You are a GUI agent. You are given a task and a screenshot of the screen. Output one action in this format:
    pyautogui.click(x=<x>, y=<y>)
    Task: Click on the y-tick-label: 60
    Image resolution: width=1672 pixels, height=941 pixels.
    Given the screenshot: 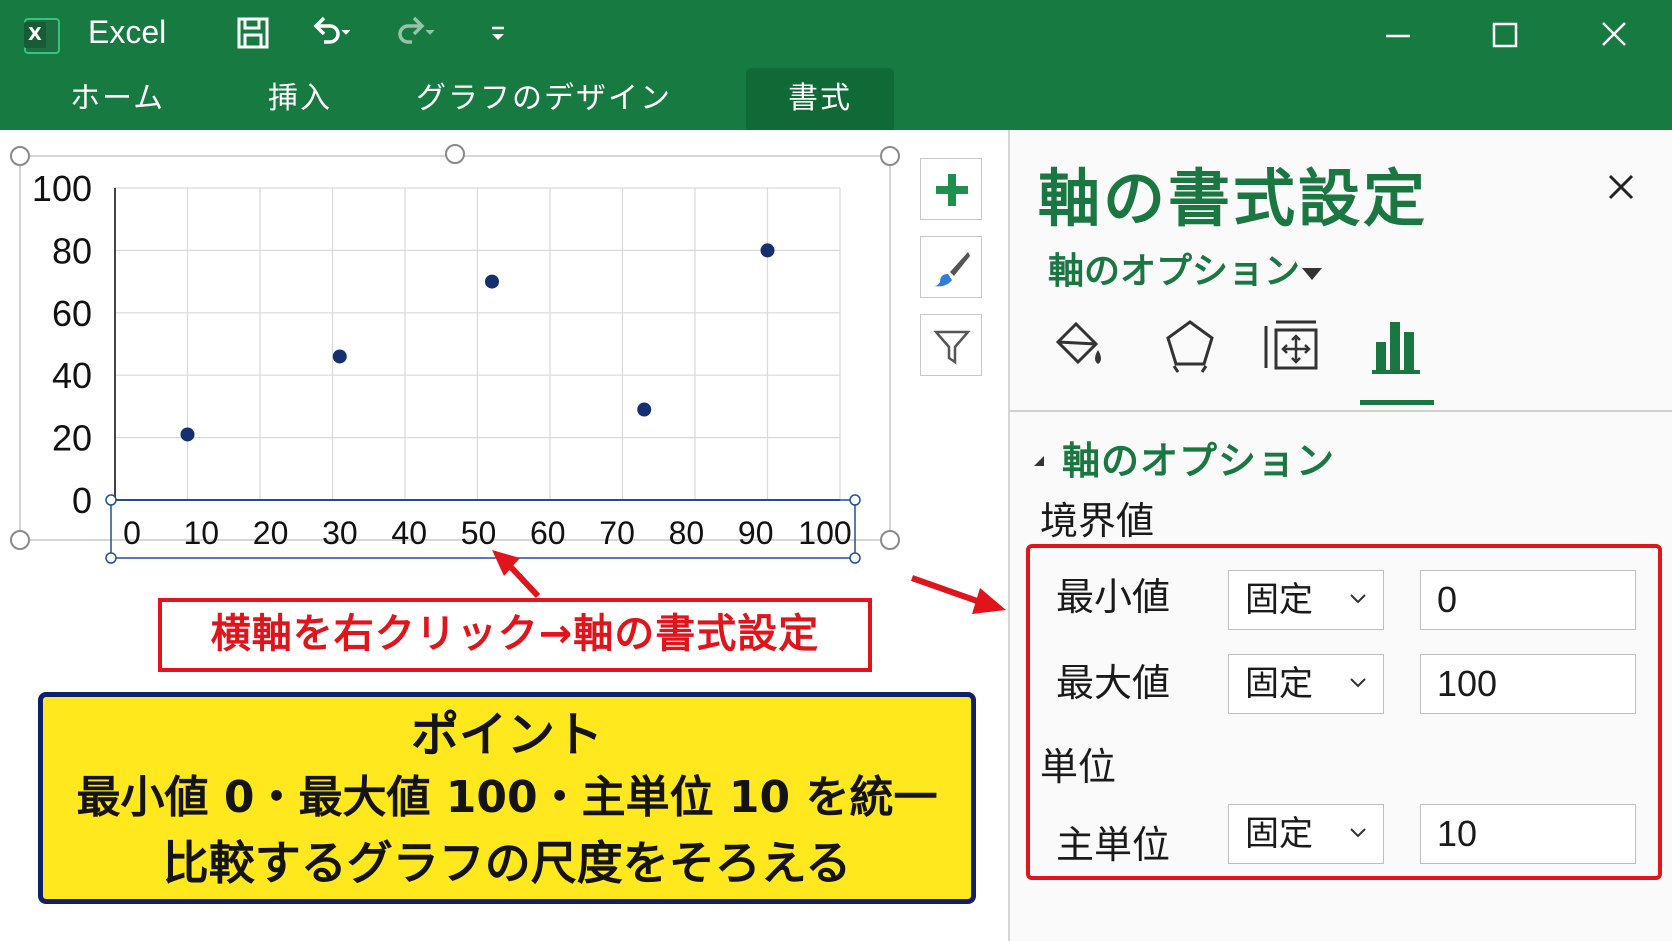 What is the action you would take?
    pyautogui.click(x=72, y=313)
    